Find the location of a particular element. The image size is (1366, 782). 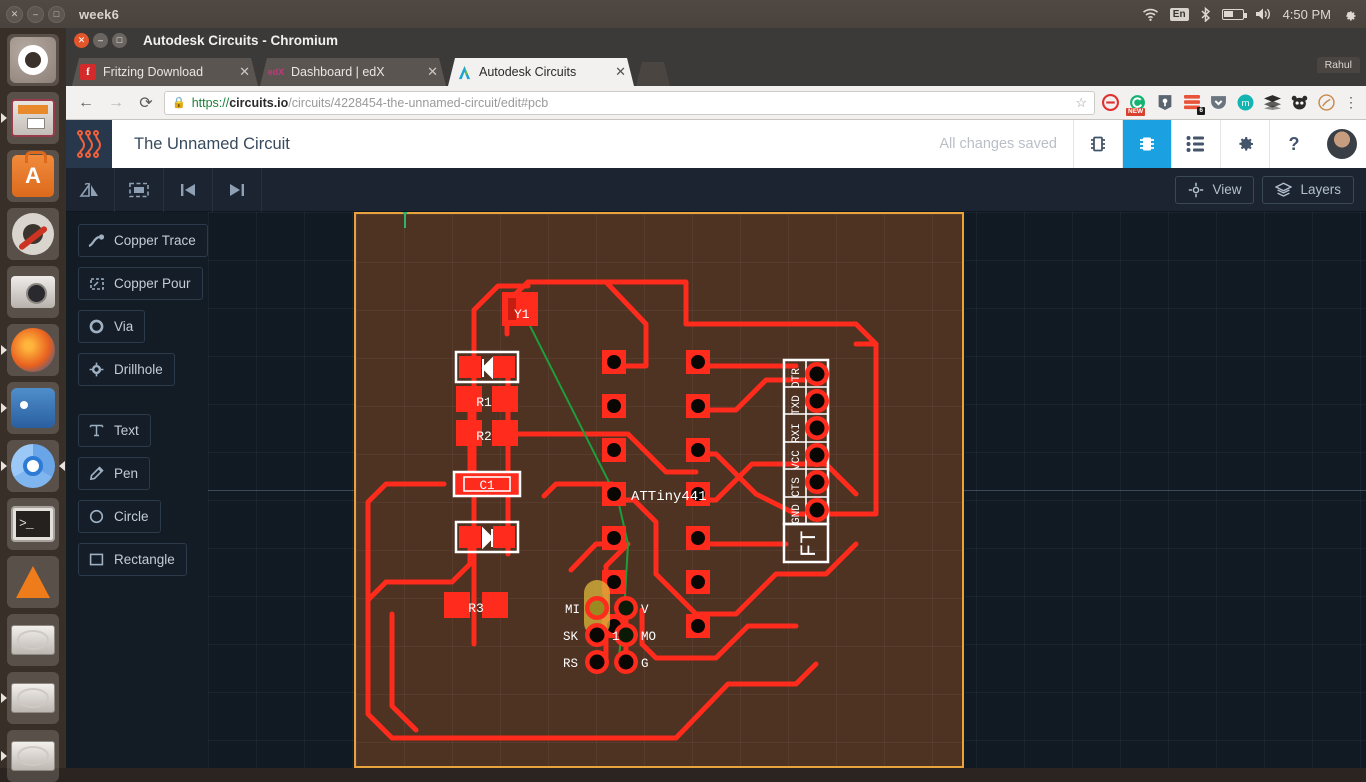

fit-to-screen-button is located at coordinates (139, 189).